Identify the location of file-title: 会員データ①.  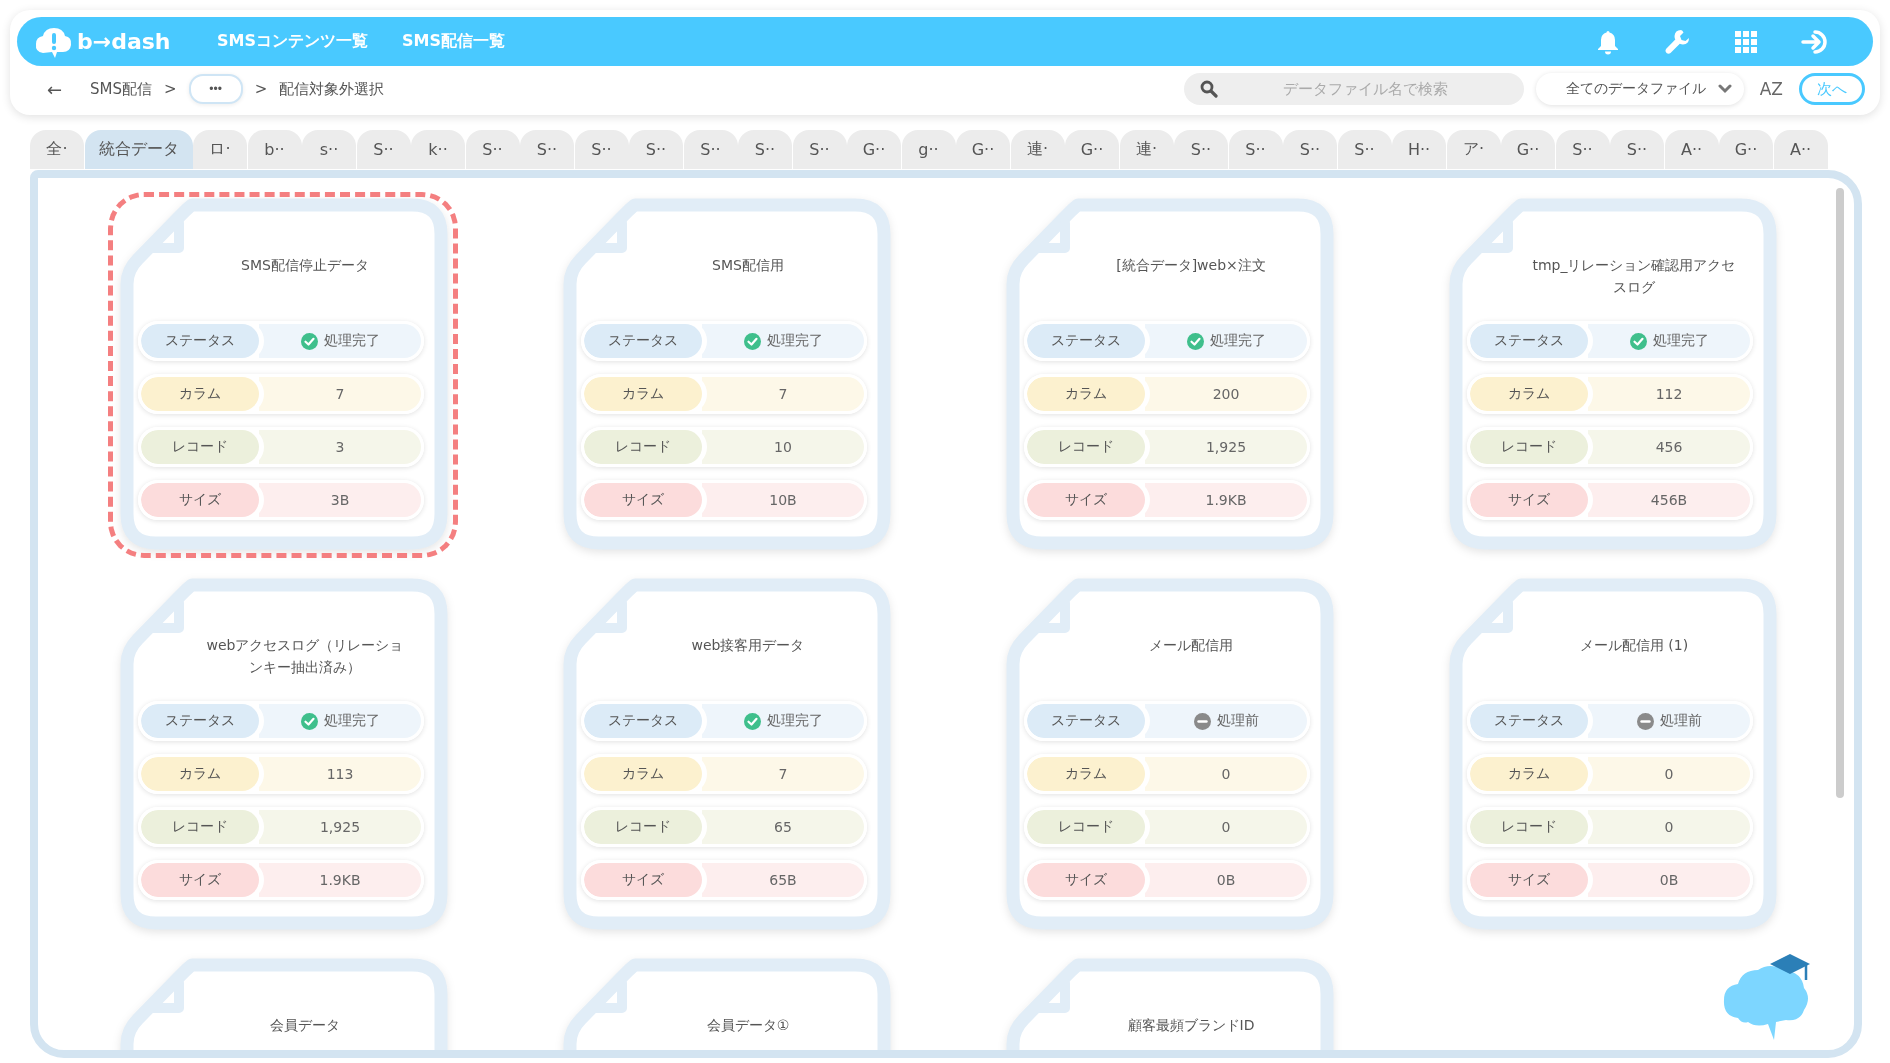
(748, 1025).